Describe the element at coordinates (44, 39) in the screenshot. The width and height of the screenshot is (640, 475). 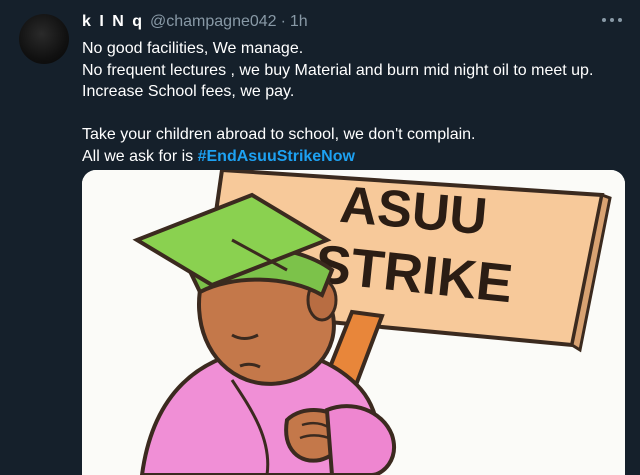
I see `avatar` at that location.